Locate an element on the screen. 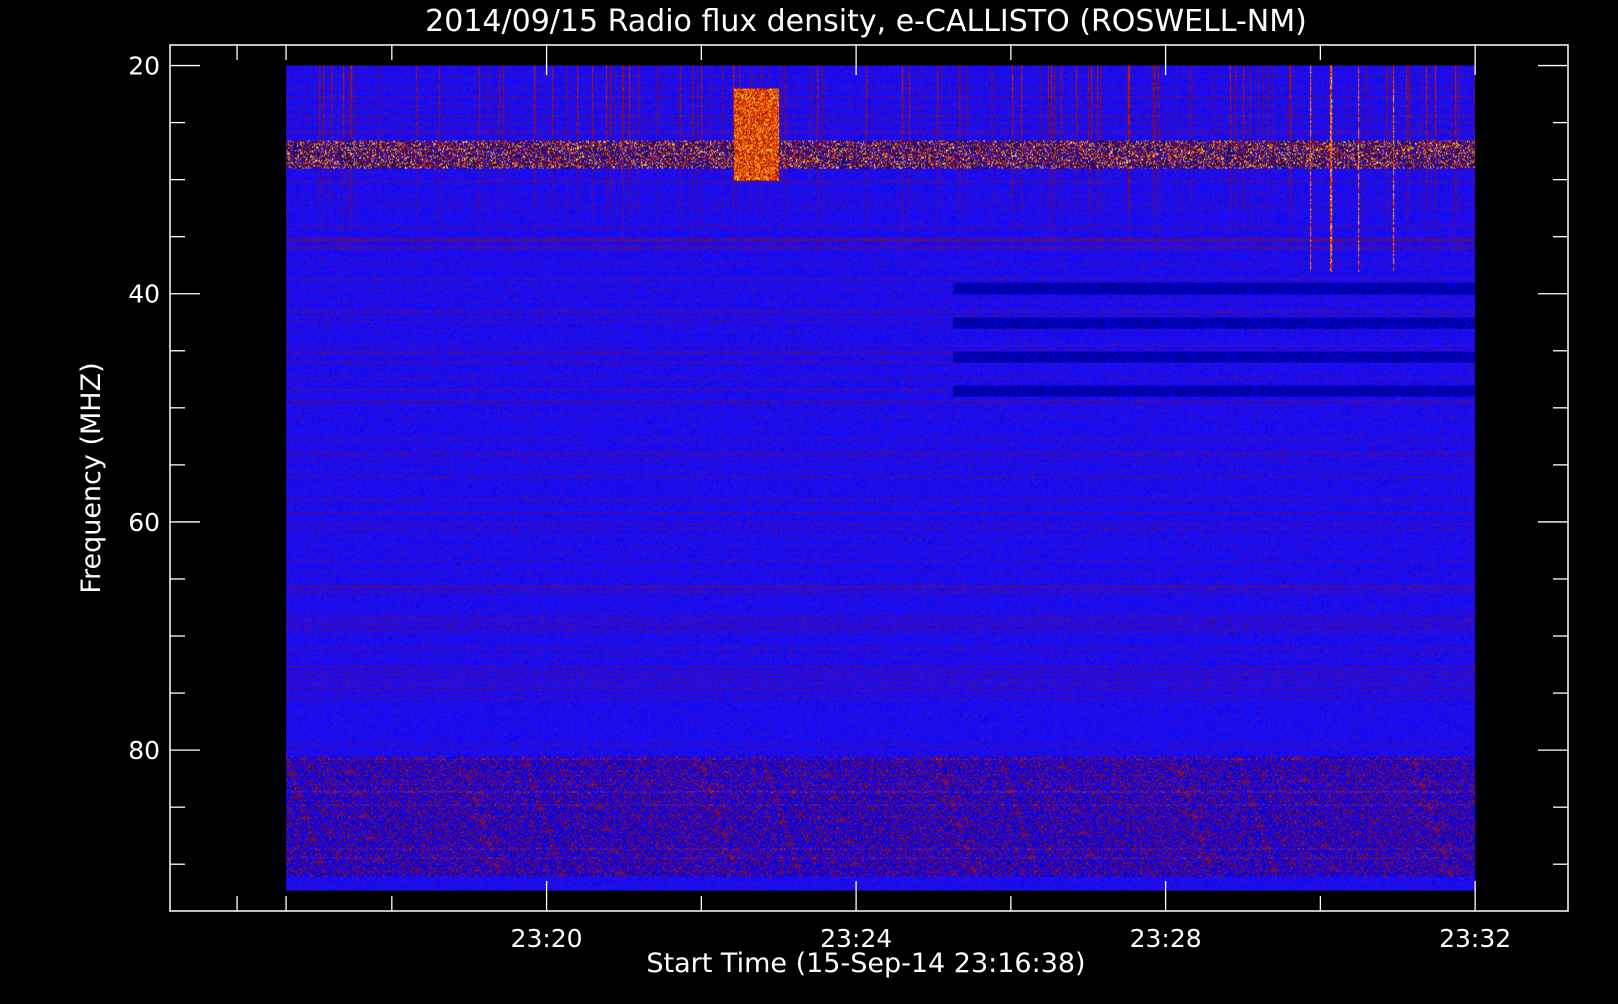 This screenshot has height=1004, width=1618. y-tick-label: 60 is located at coordinates (144, 522).